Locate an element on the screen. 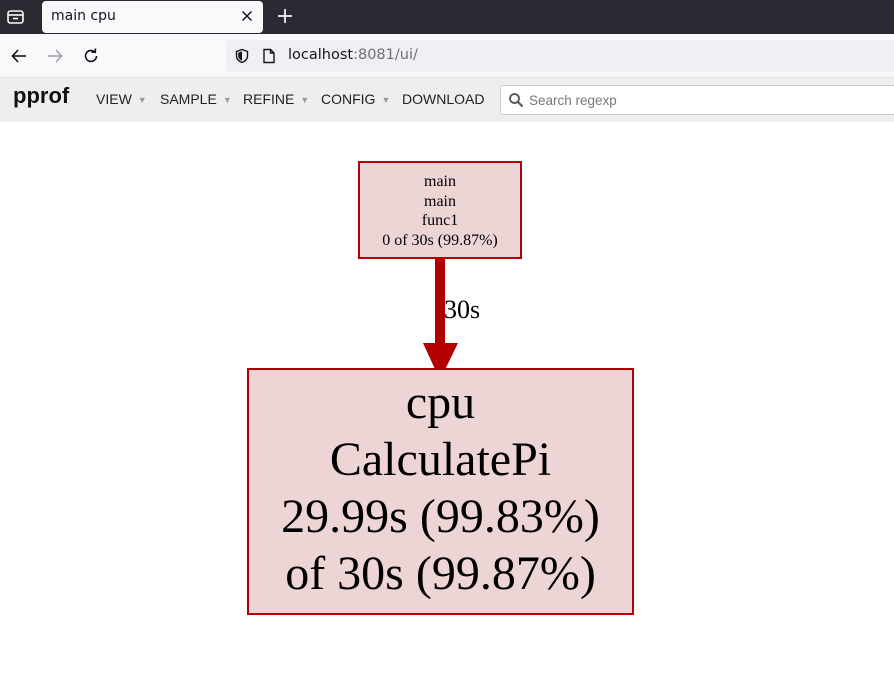  graph-node-main-func1: main main func1 0 of 30s (99.87%) is located at coordinates (440, 210).